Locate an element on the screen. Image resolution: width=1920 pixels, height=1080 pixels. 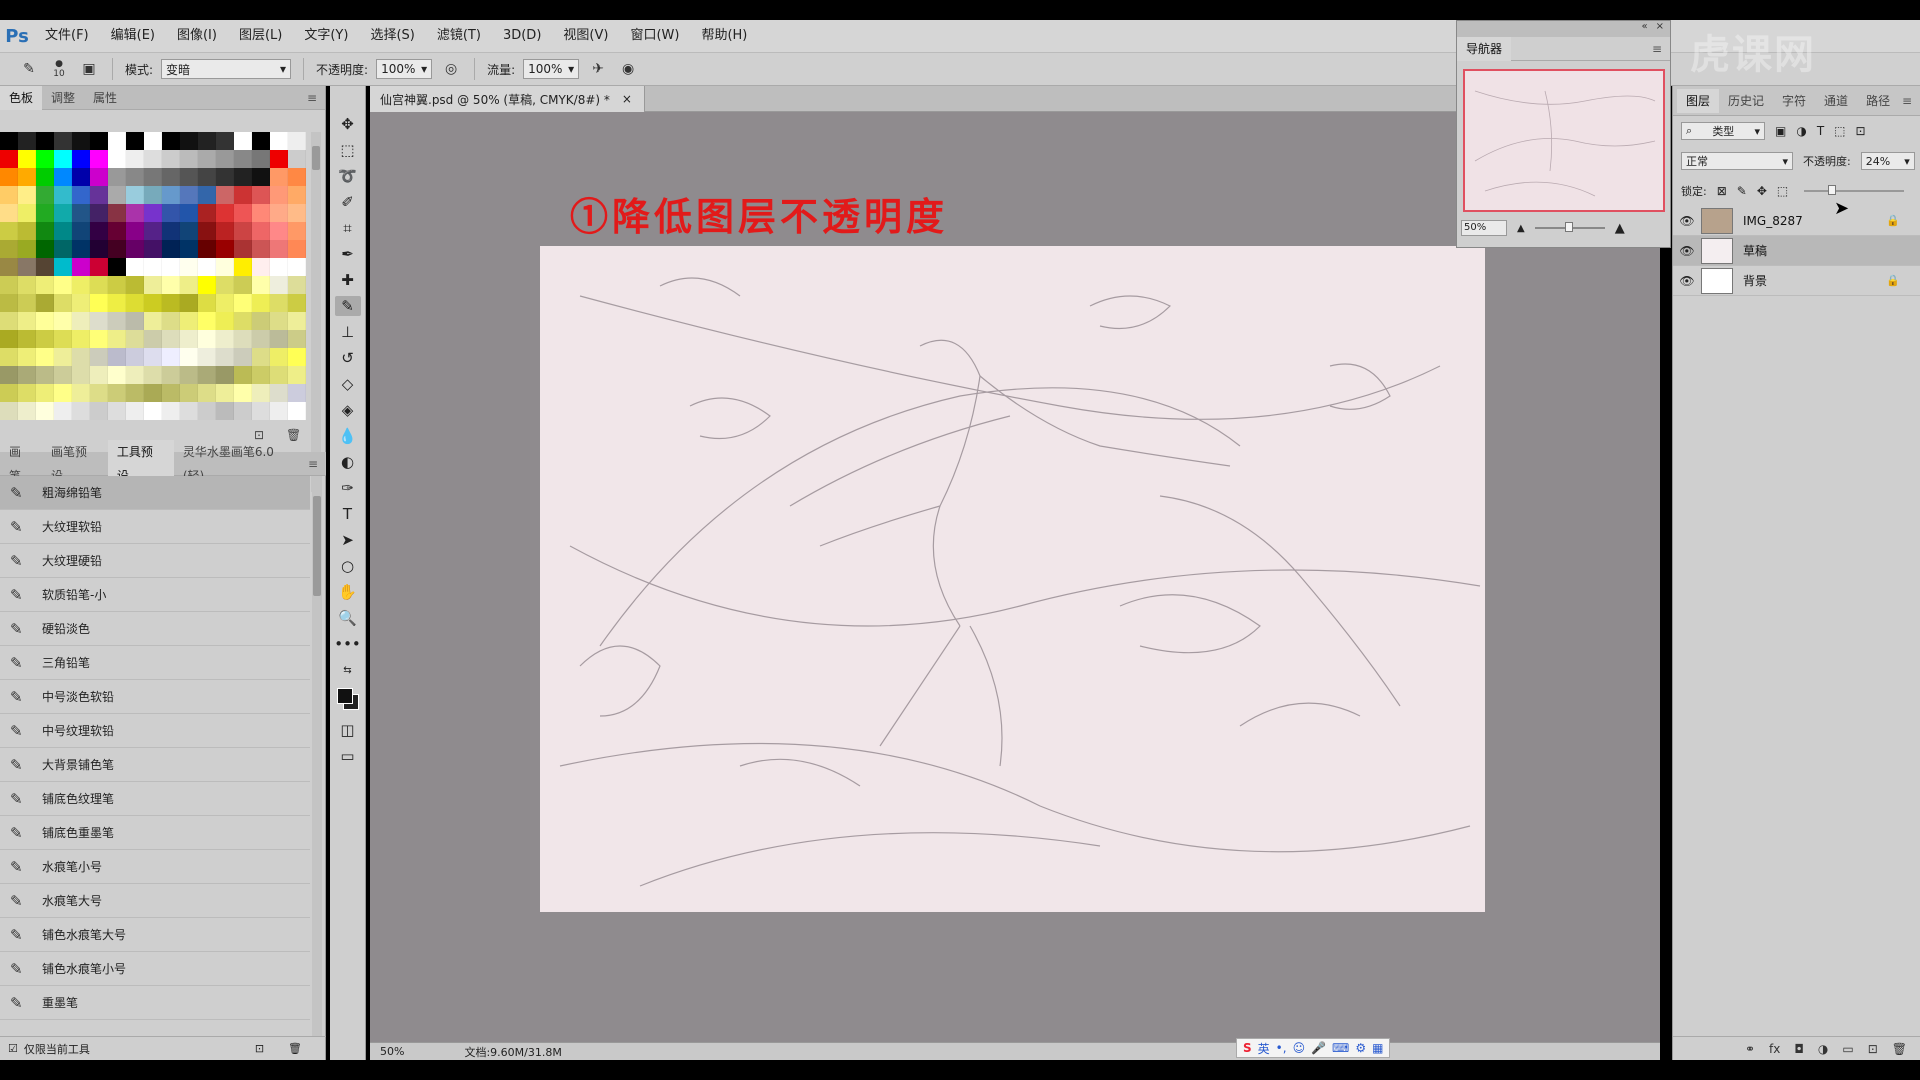
adjustment-icon: ◑ is located at coordinates (1823, 1049).